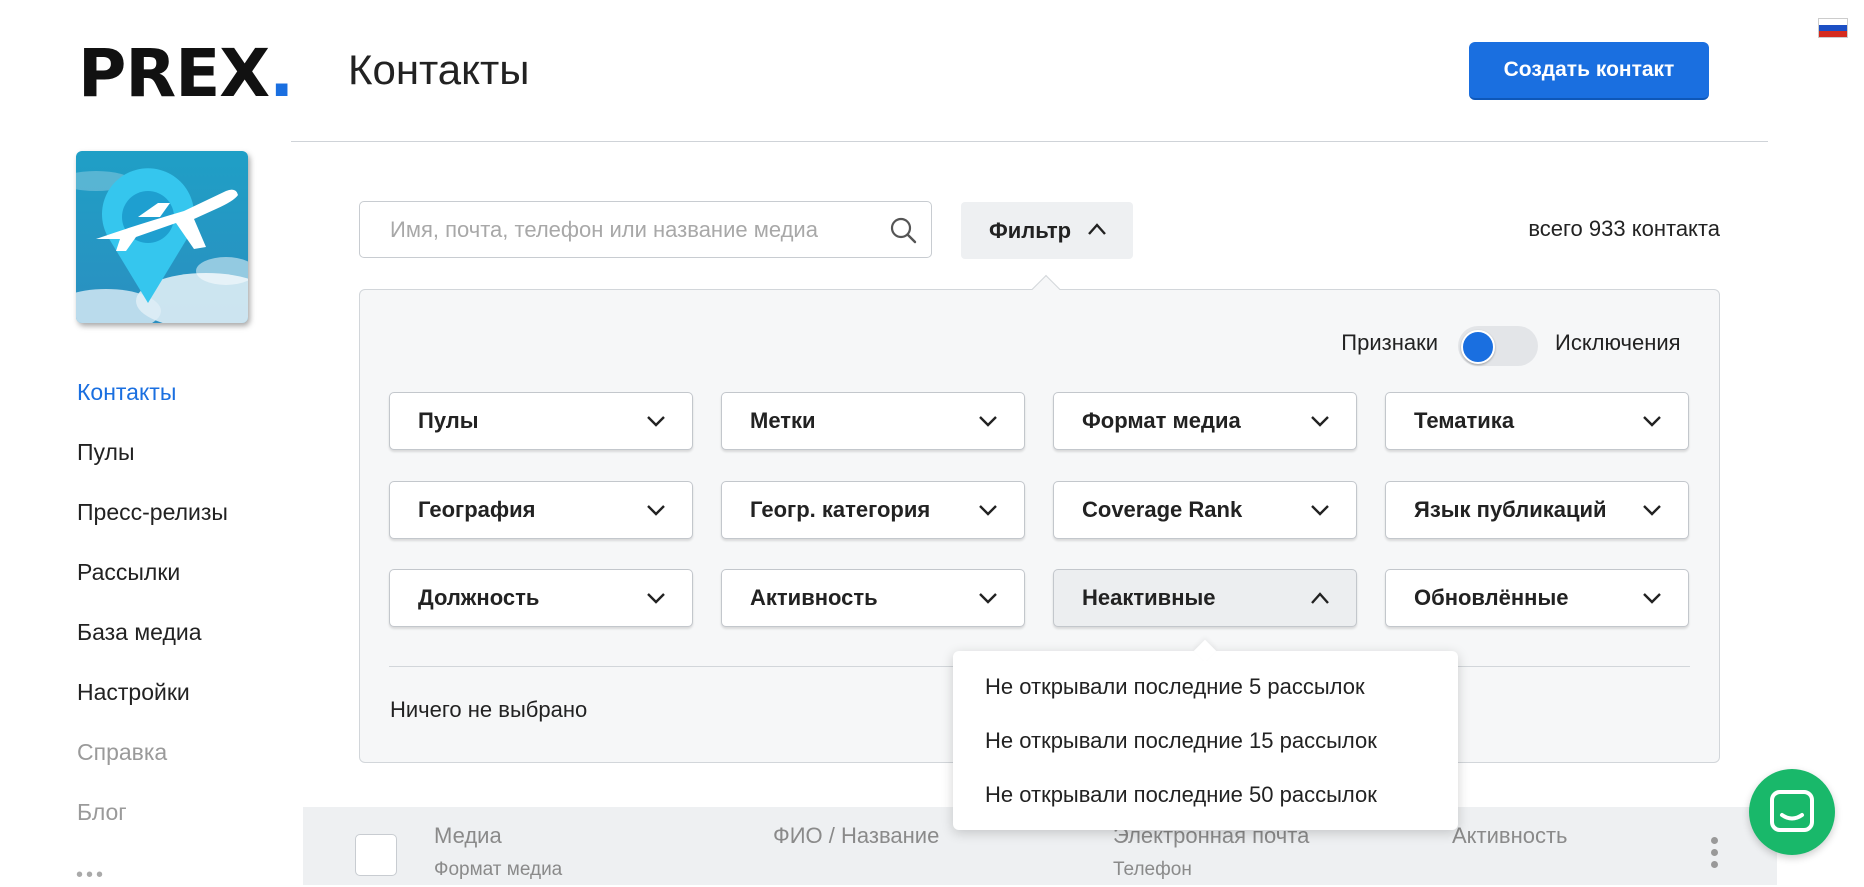  What do you see at coordinates (1464, 420) in the screenshot?
I see `dropdown-label: Тематика` at bounding box center [1464, 420].